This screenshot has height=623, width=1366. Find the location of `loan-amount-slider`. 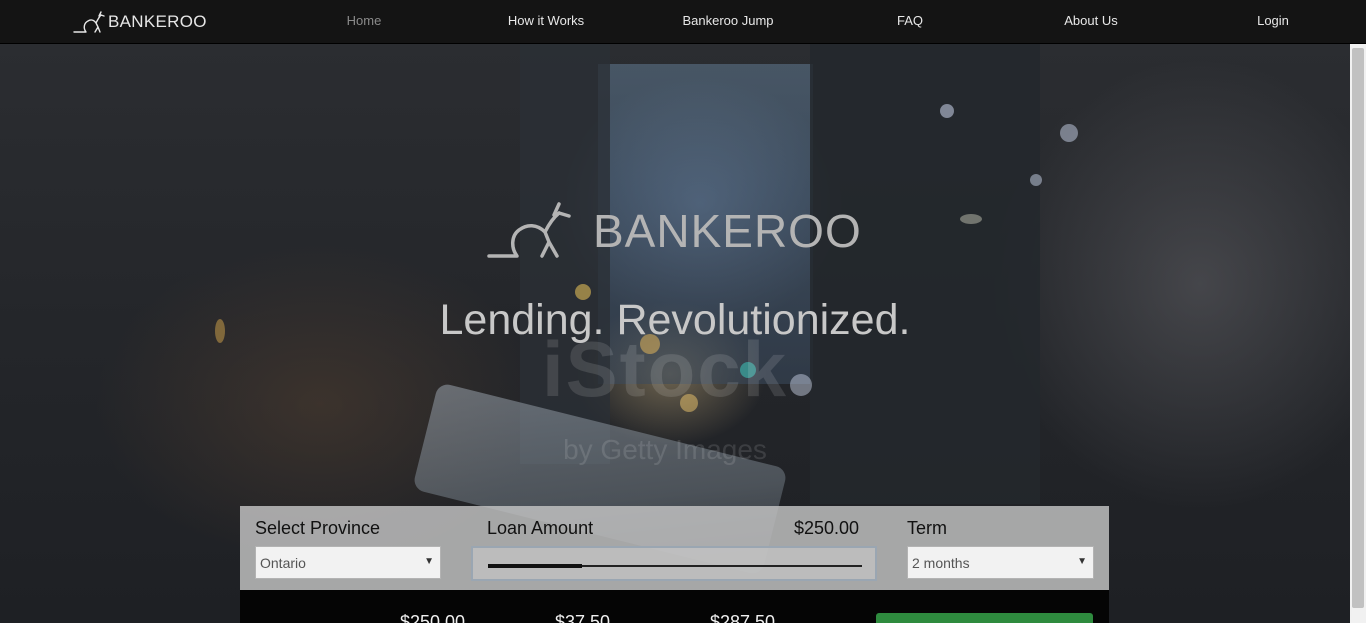

loan-amount-slider is located at coordinates (674, 563).